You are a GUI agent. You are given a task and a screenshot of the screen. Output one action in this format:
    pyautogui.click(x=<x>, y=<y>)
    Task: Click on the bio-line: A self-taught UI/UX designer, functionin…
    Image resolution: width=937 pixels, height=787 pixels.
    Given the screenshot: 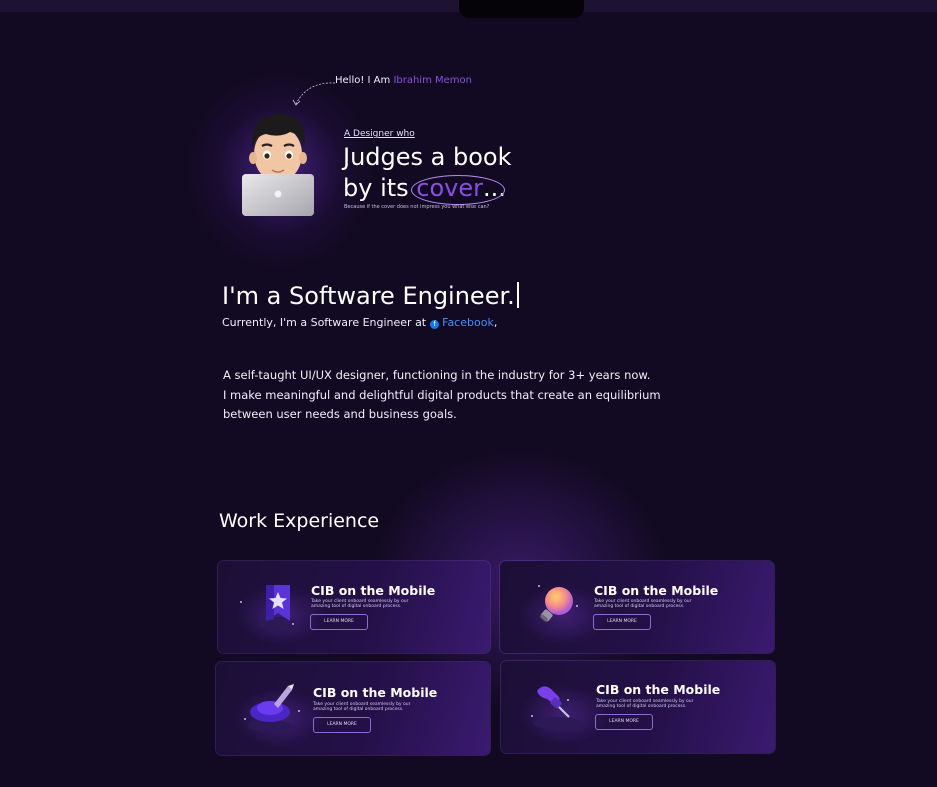 What is the action you would take?
    pyautogui.click(x=437, y=375)
    